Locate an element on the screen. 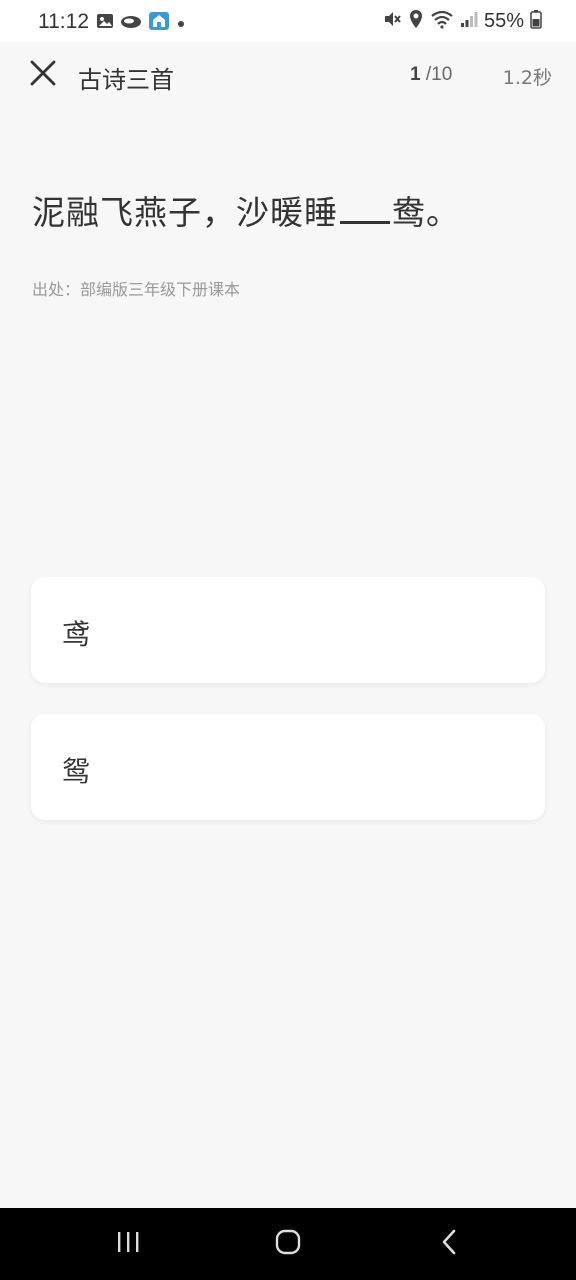 Image resolution: width=576 pixels, height=1280 pixels. wifi-icon is located at coordinates (442, 21).